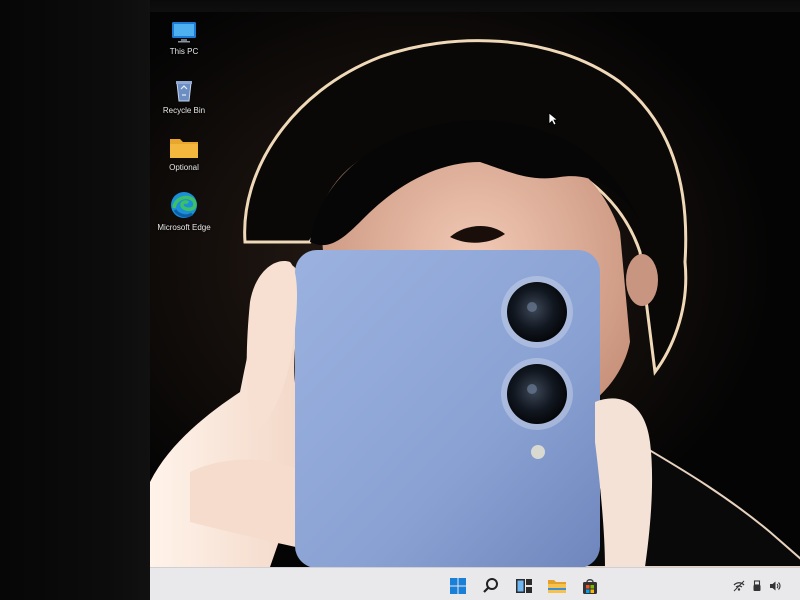 The height and width of the screenshot is (600, 800). I want to click on desktop-icon-microsoft-edge: Microsoft Edge, so click(184, 211).